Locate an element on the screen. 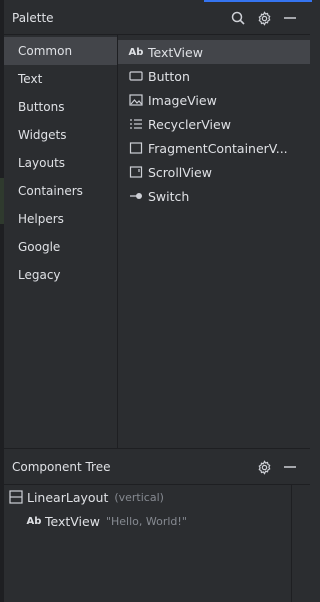  category-common: Common is located at coordinates (60, 51).